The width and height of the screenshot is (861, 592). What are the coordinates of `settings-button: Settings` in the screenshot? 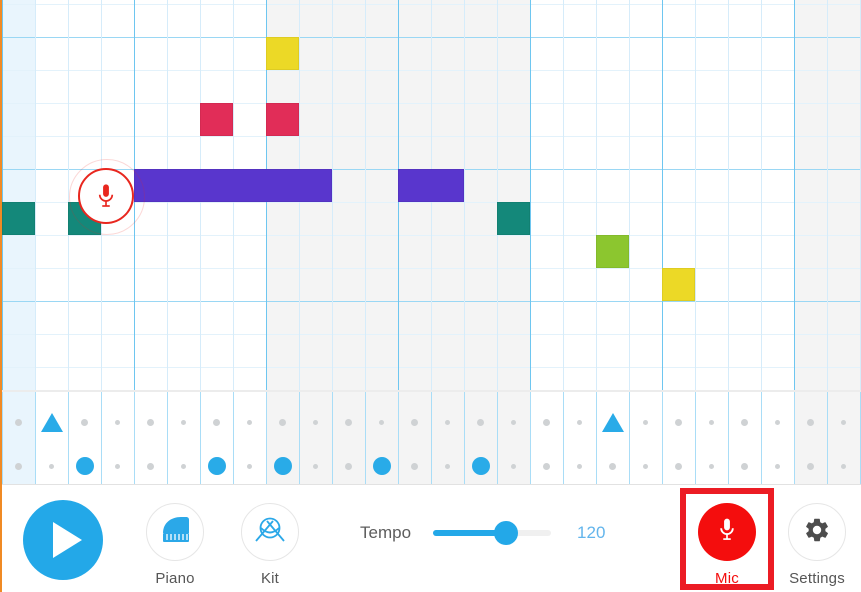 It's located at (816, 545).